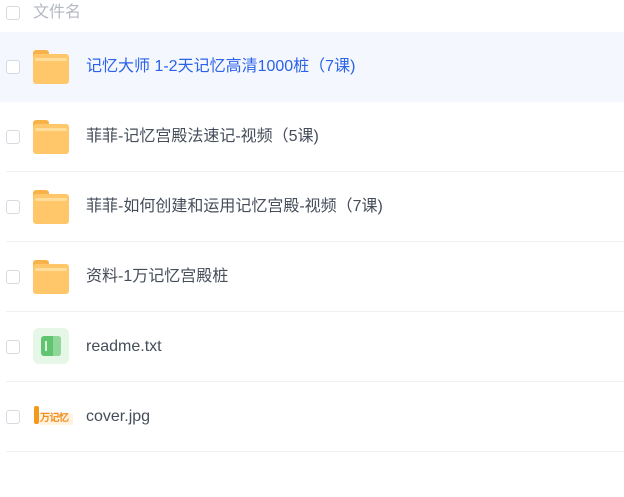 This screenshot has height=497, width=624. Describe the element at coordinates (57, 13) in the screenshot. I see `column-header-filename: 文件名` at that location.